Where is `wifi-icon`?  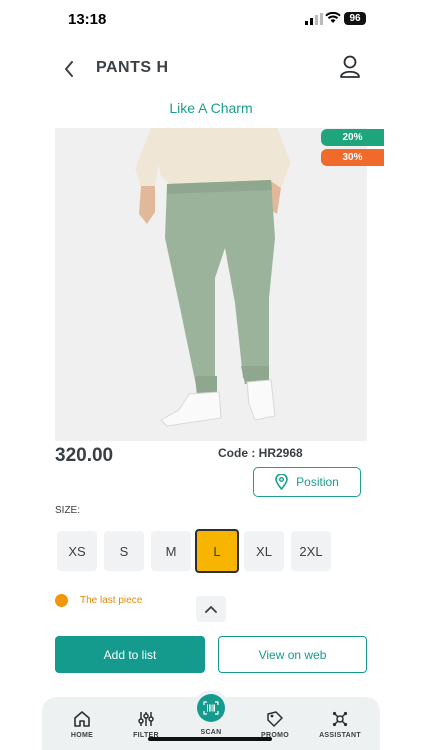 wifi-icon is located at coordinates (333, 17).